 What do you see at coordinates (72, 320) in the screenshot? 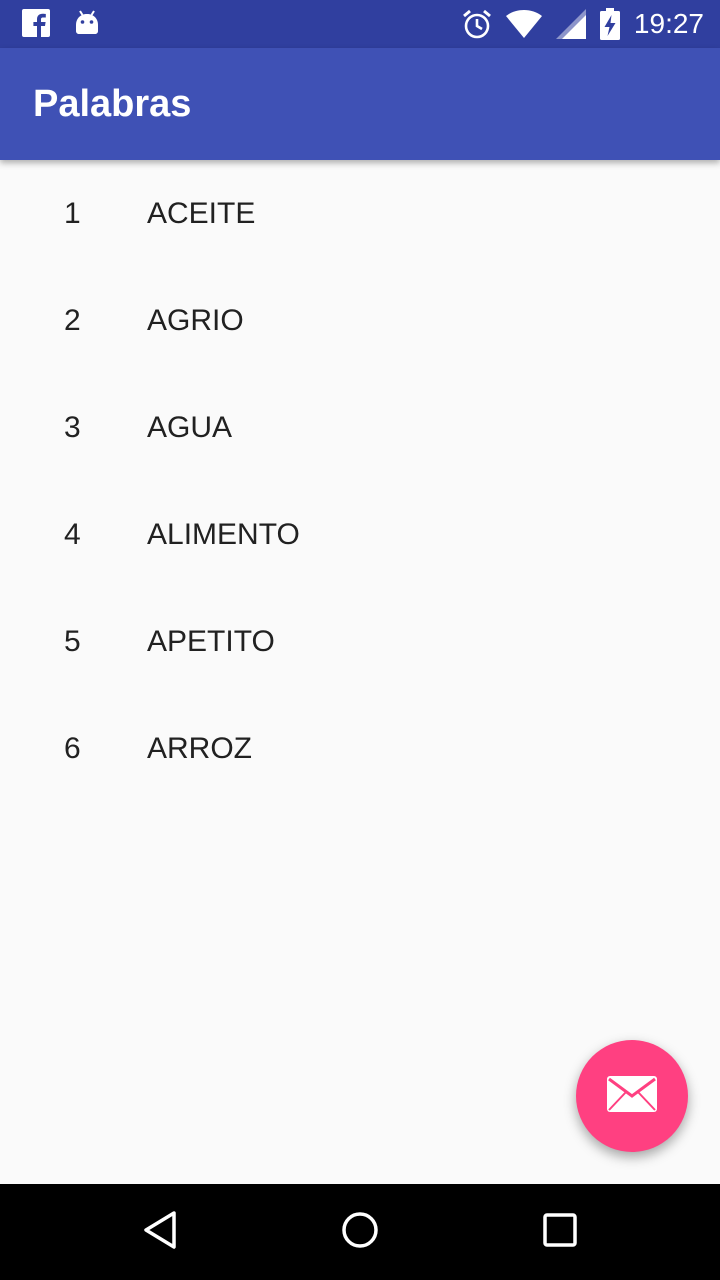
I see `item-number: 2` at bounding box center [72, 320].